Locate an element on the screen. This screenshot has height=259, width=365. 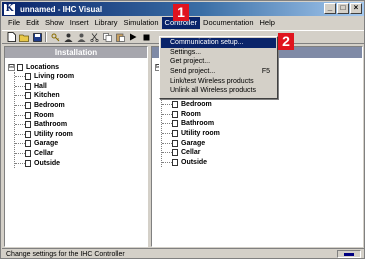
cut-icon is located at coordinates (94, 37).